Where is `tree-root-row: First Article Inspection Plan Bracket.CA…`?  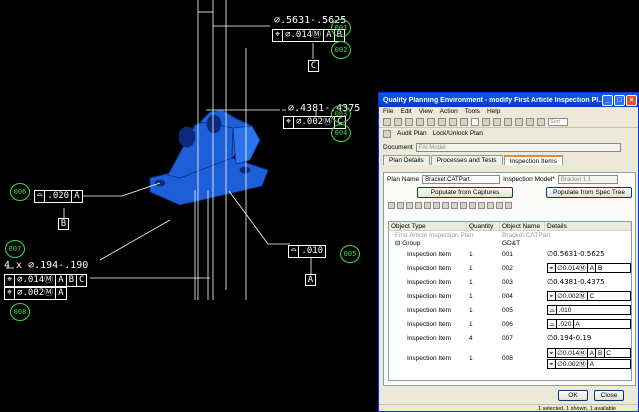
tree-root-row: First Article Inspection Plan Bracket.CA… is located at coordinates (510, 235).